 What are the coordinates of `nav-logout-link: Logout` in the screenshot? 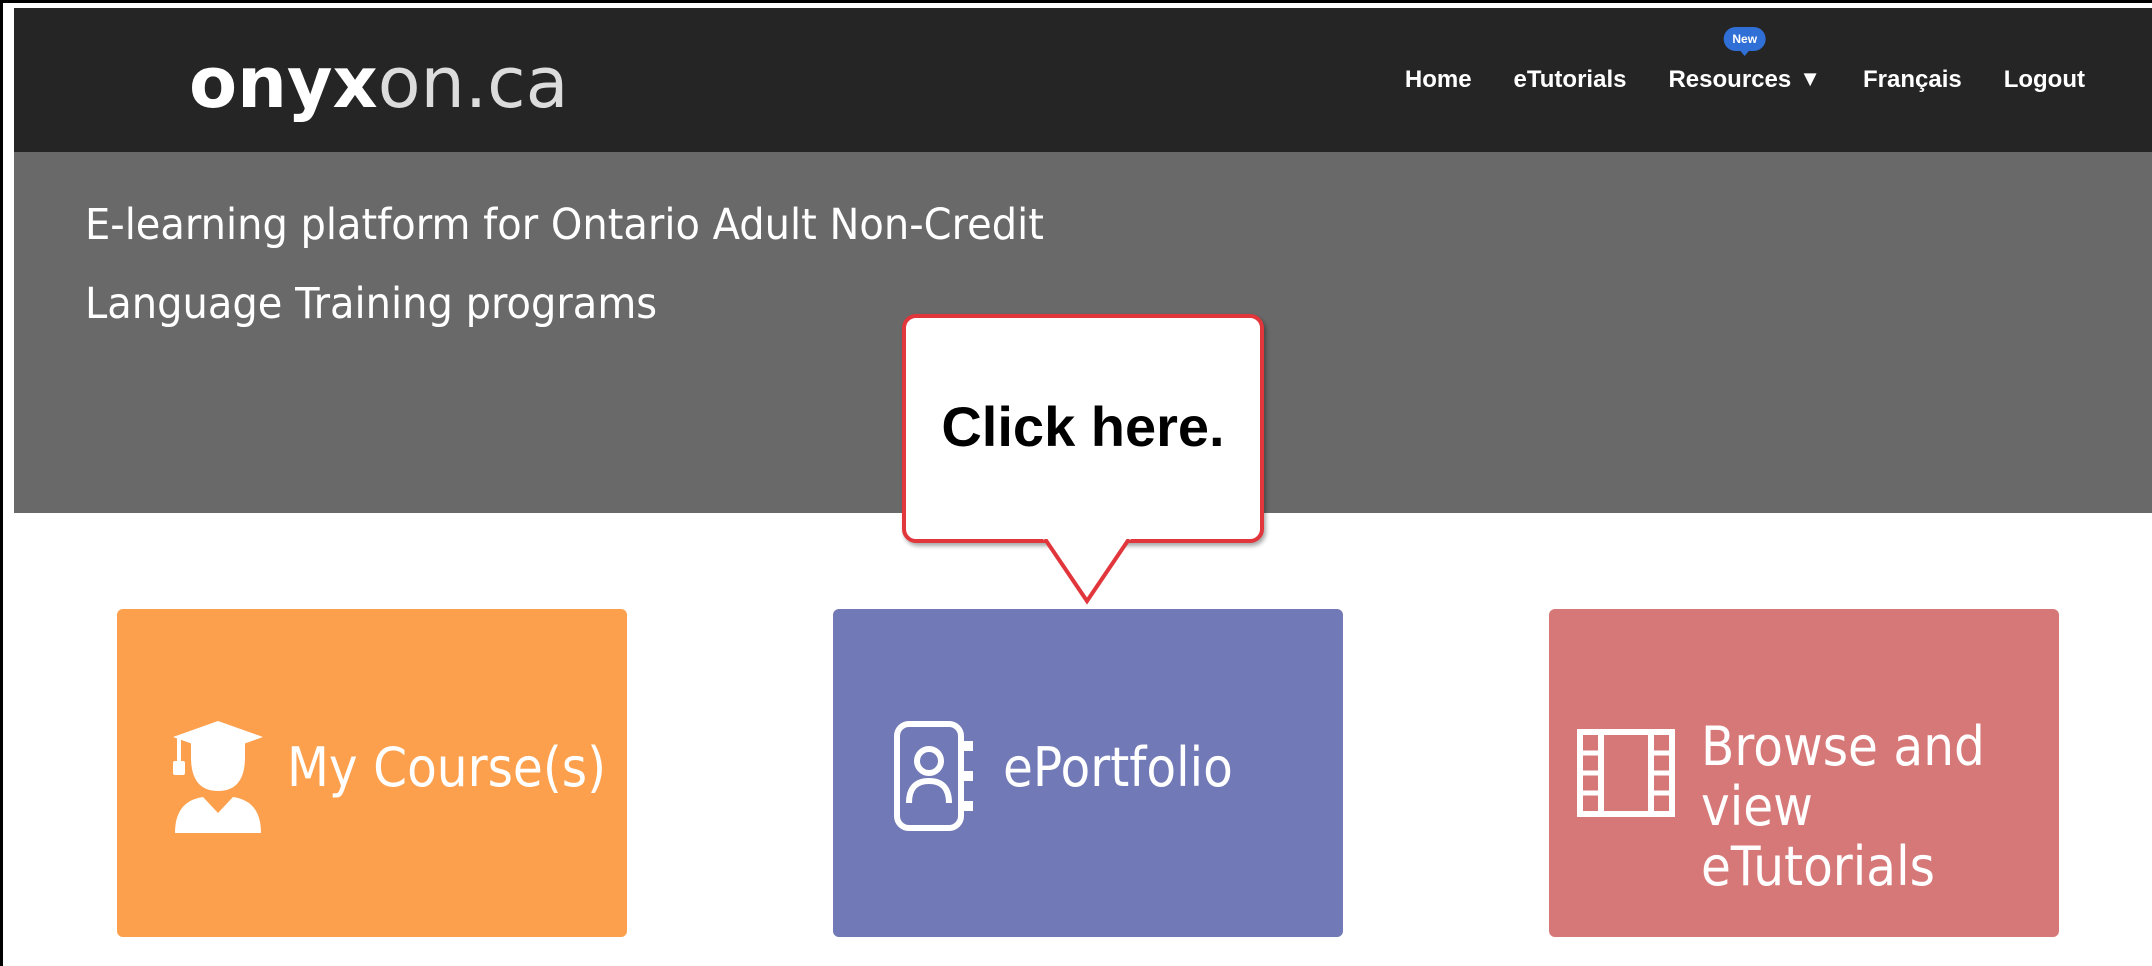 It's located at (2044, 80).